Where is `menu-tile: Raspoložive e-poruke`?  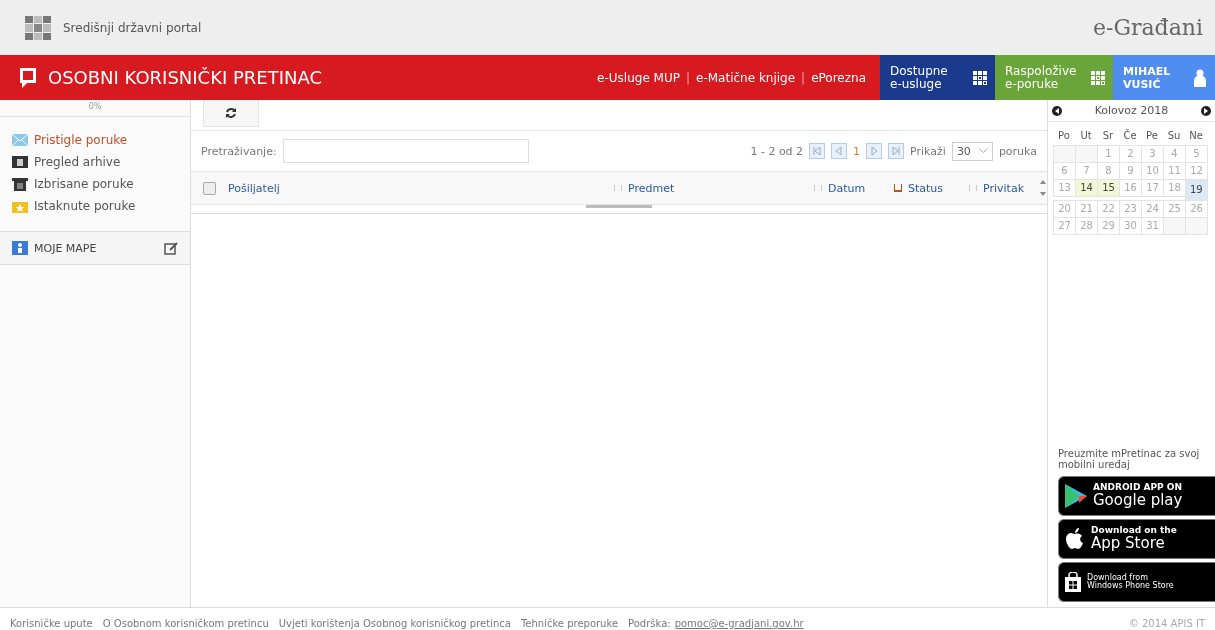 menu-tile: Raspoložive e-poruke is located at coordinates (1054, 77).